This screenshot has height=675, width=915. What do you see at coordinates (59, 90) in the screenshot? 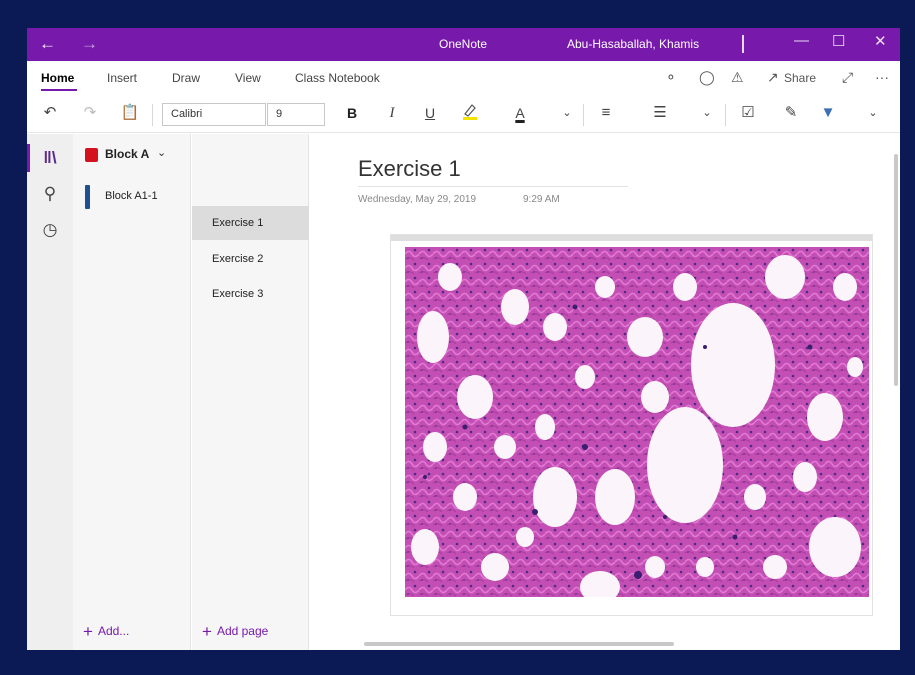
I see `active-tab-indicator` at bounding box center [59, 90].